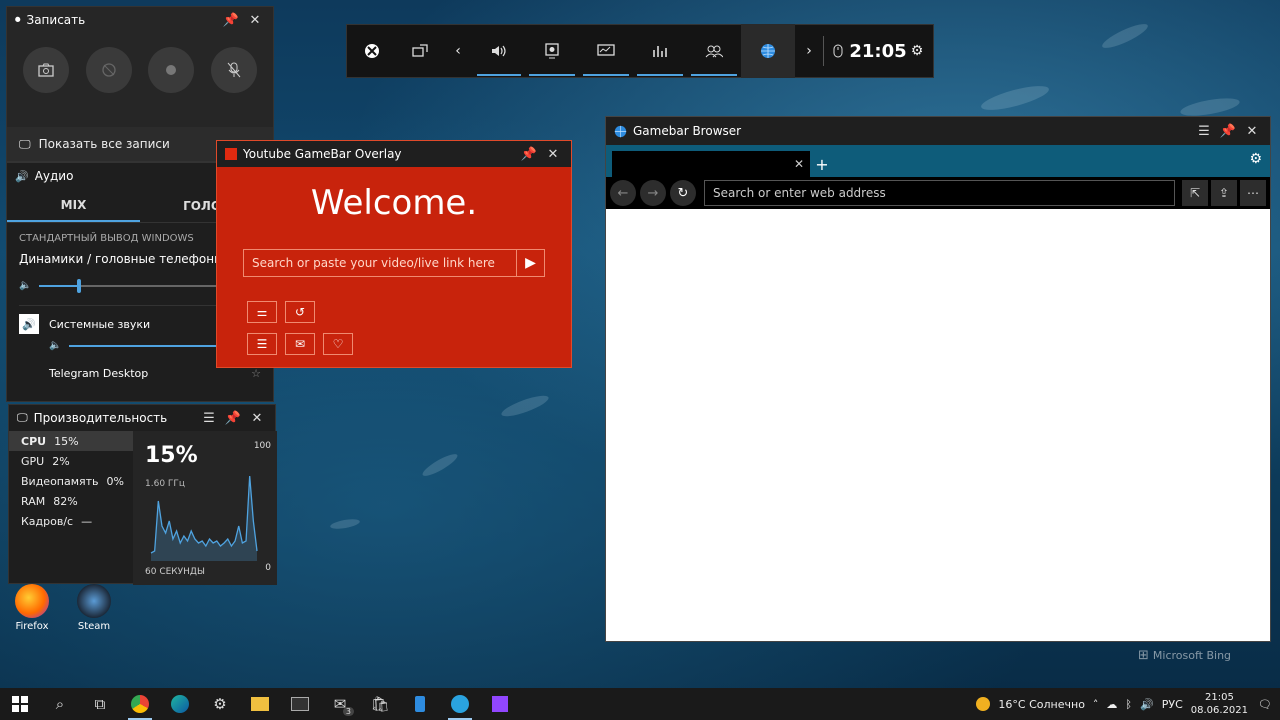 This screenshot has height=720, width=1280. What do you see at coordinates (32, 626) in the screenshot?
I see `icon-label: Firefox` at bounding box center [32, 626].